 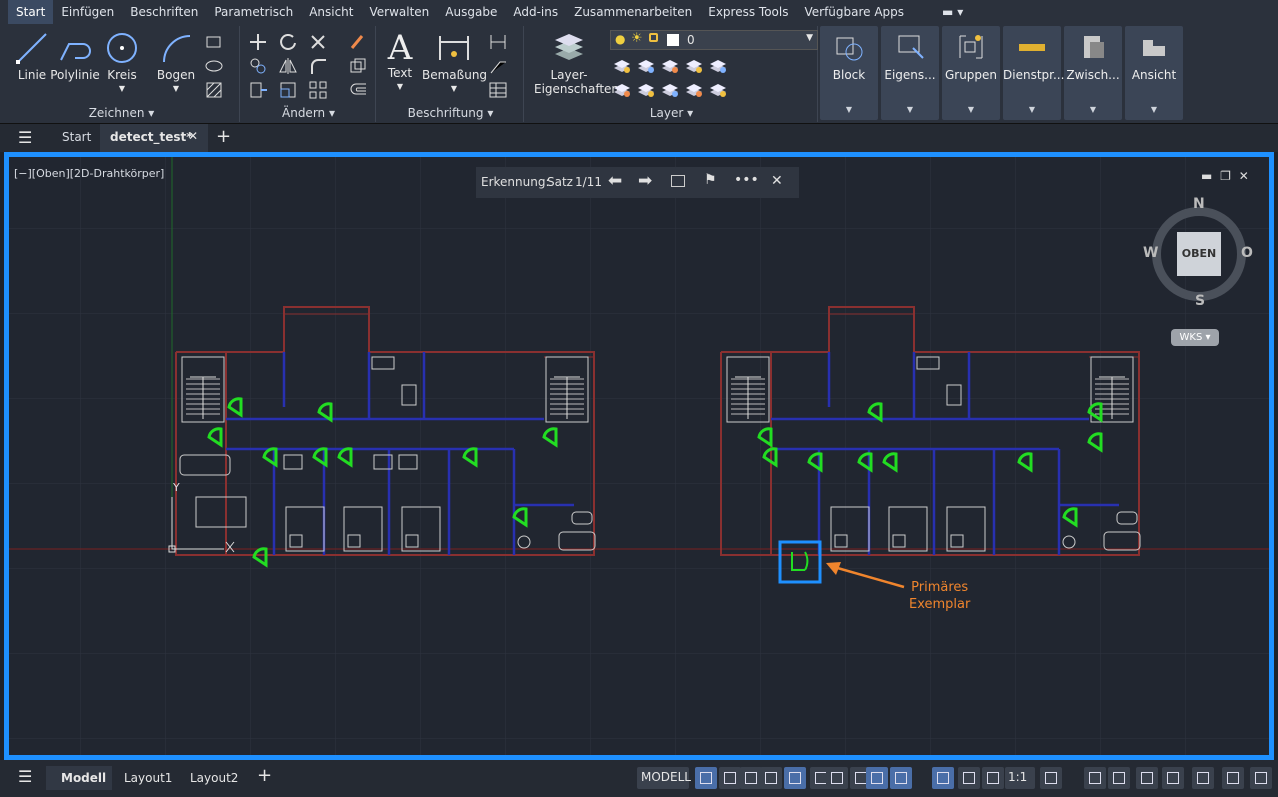 What do you see at coordinates (214, 42) in the screenshot?
I see `rectangle-icon` at bounding box center [214, 42].